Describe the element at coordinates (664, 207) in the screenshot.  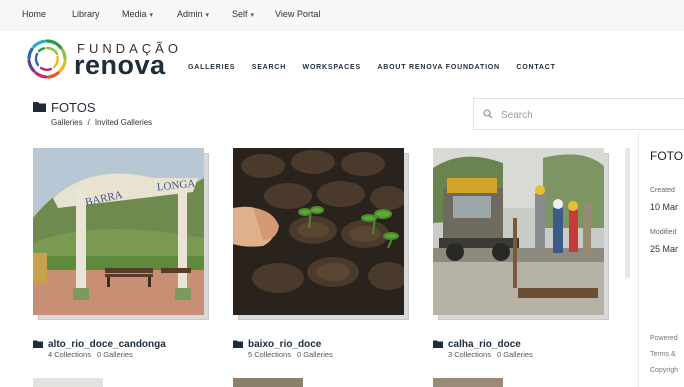
I see `created-value: 10 Mar` at that location.